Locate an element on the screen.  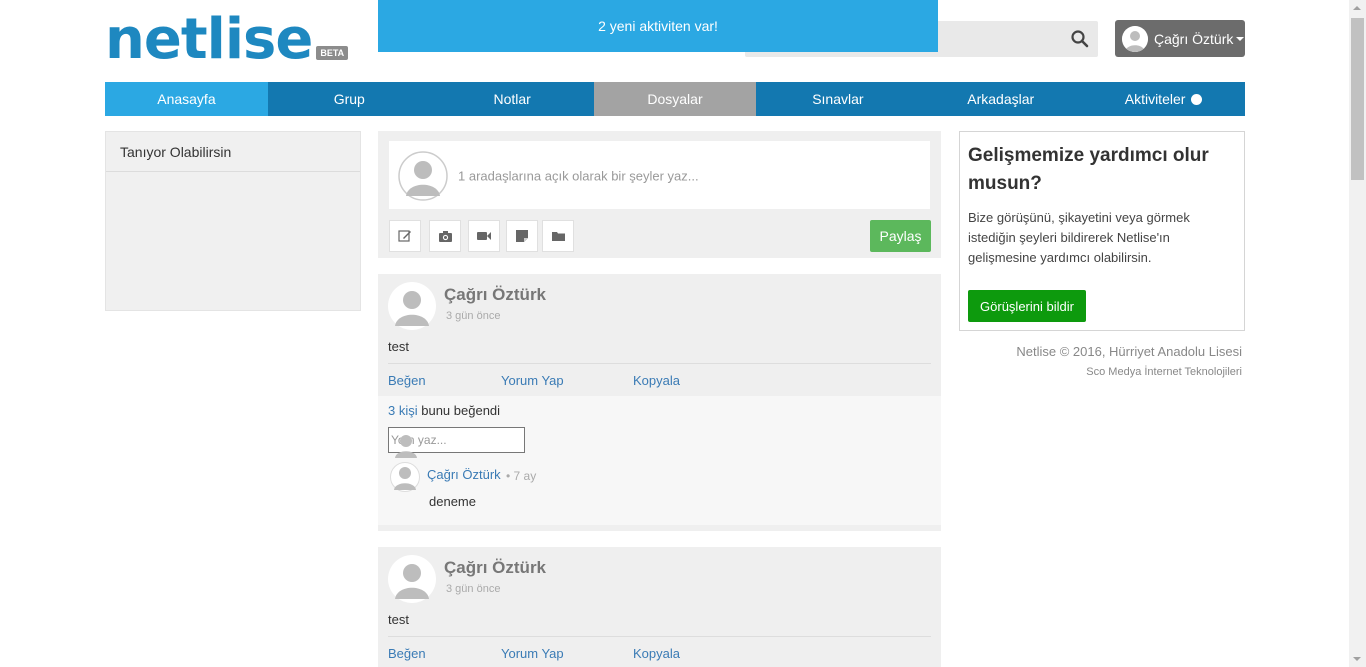
suggestions-panel: Tanıyor Olabilirsin is located at coordinates (233, 221).